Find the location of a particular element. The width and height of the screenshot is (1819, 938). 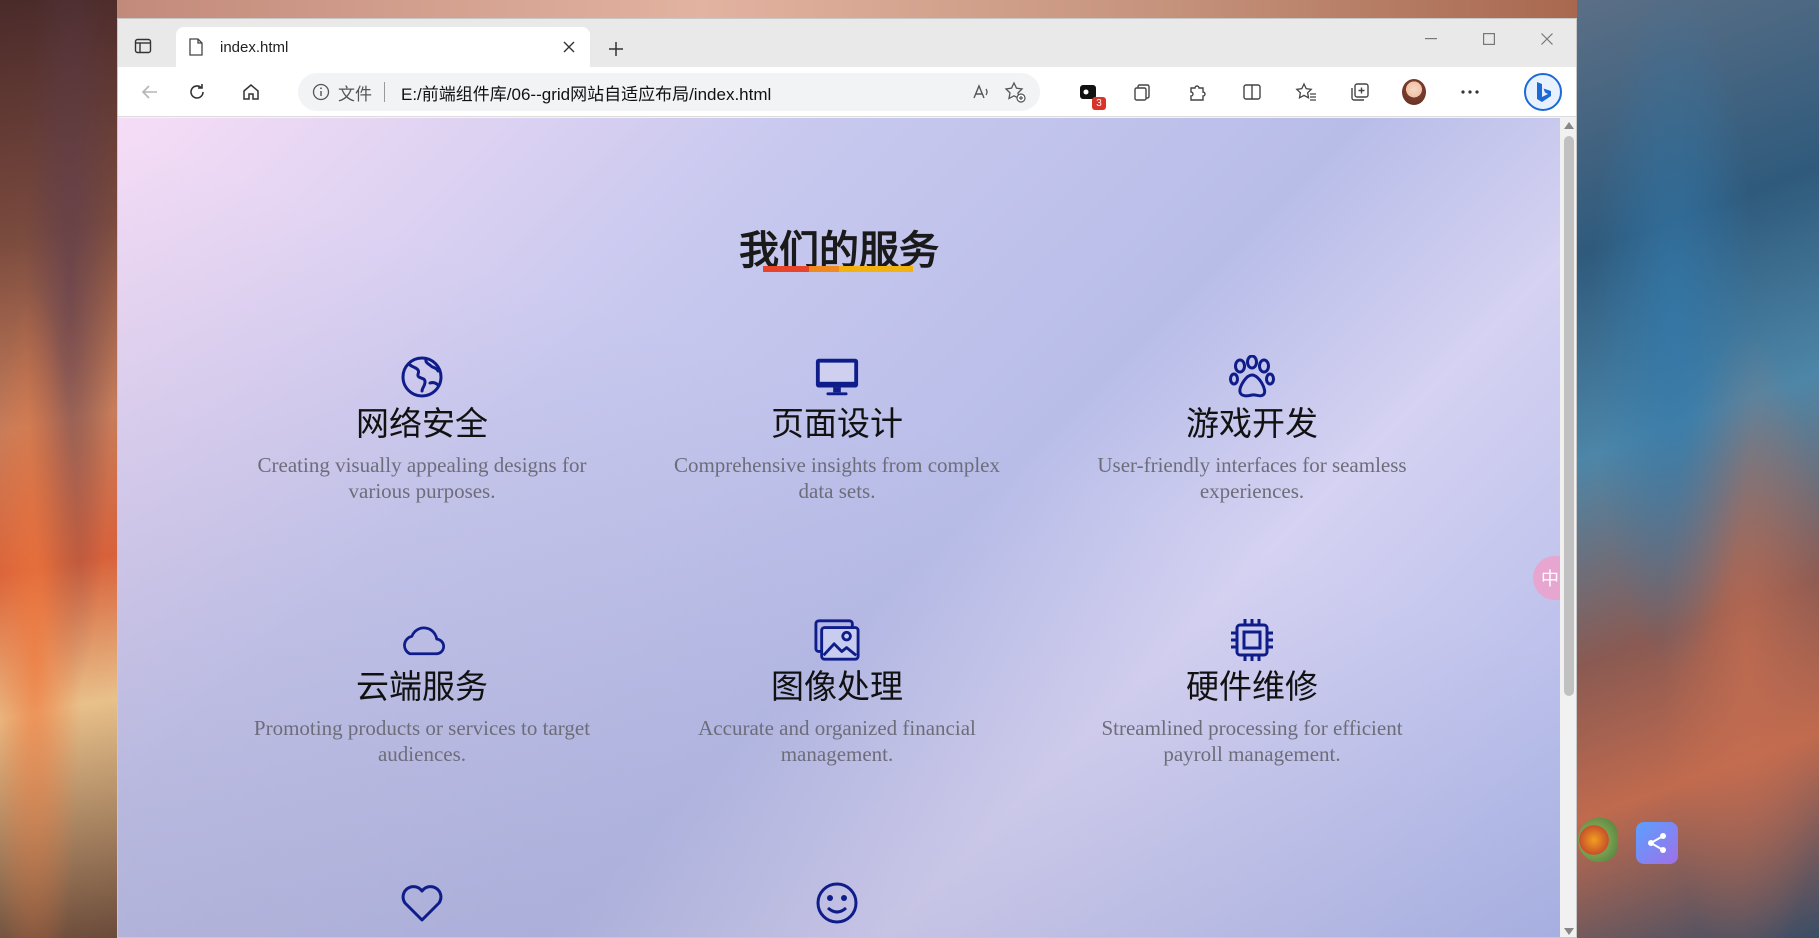

images-icon is located at coordinates (837, 640).